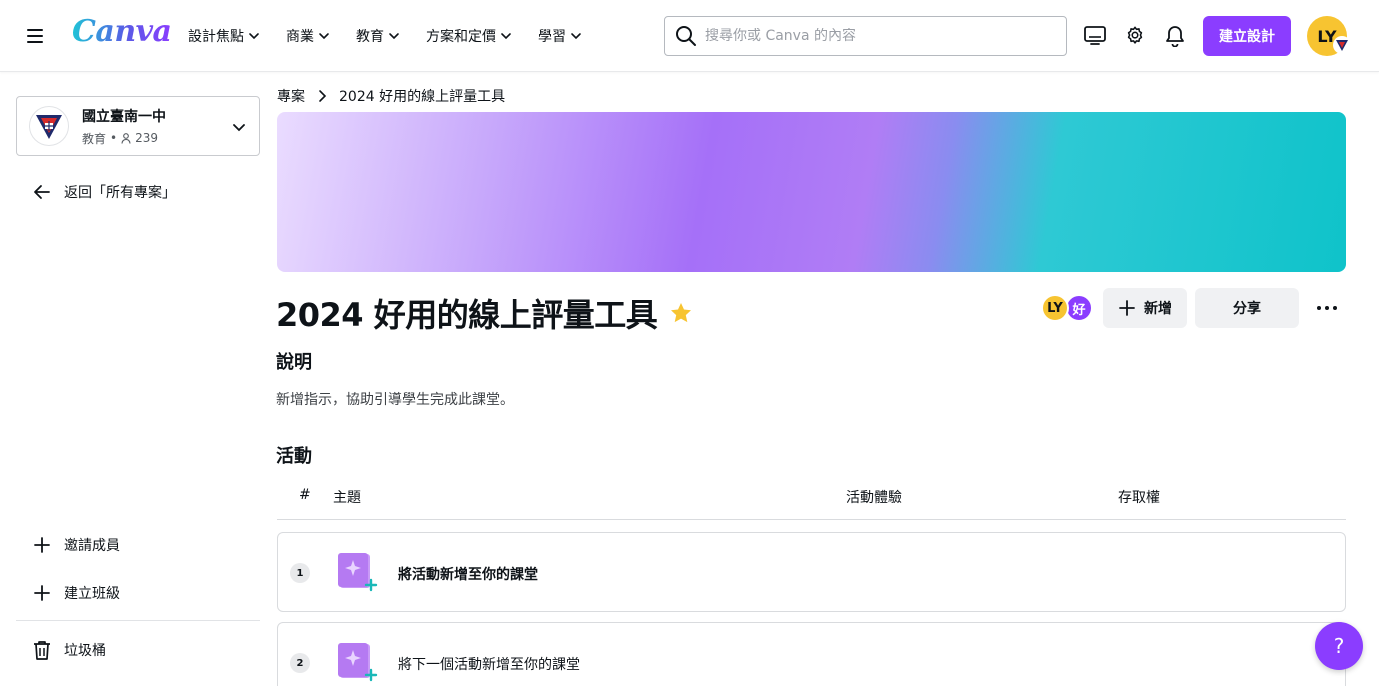 The height and width of the screenshot is (686, 1379). I want to click on canva-logo: Canva, so click(122, 31).